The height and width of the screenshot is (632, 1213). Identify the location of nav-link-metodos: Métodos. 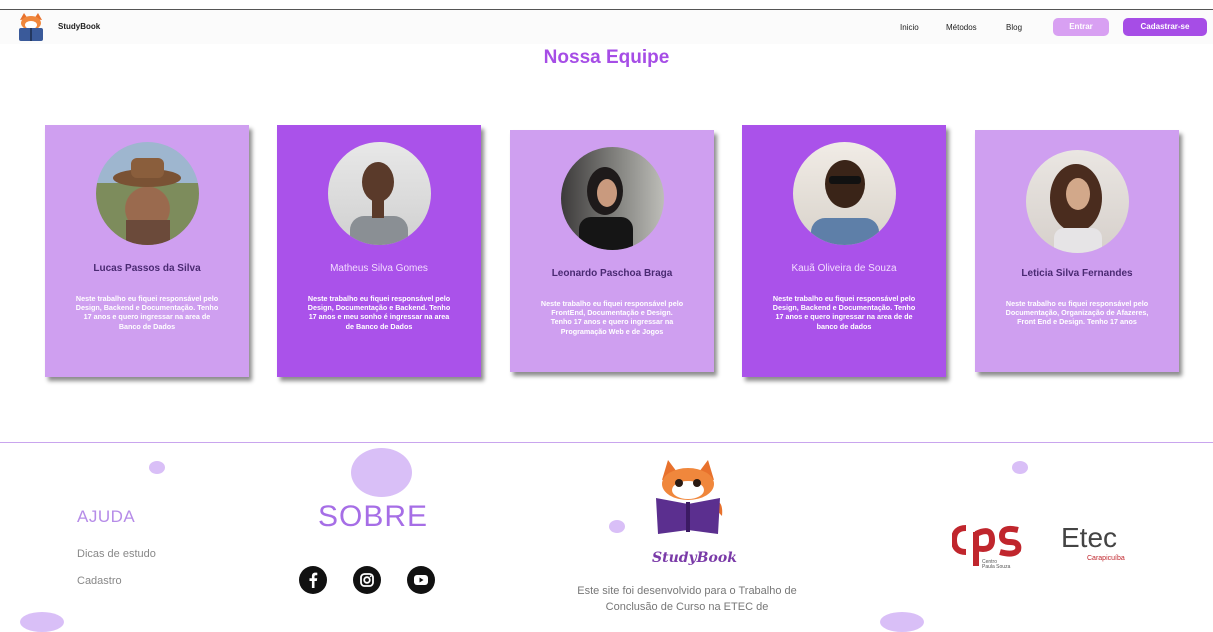
(961, 27).